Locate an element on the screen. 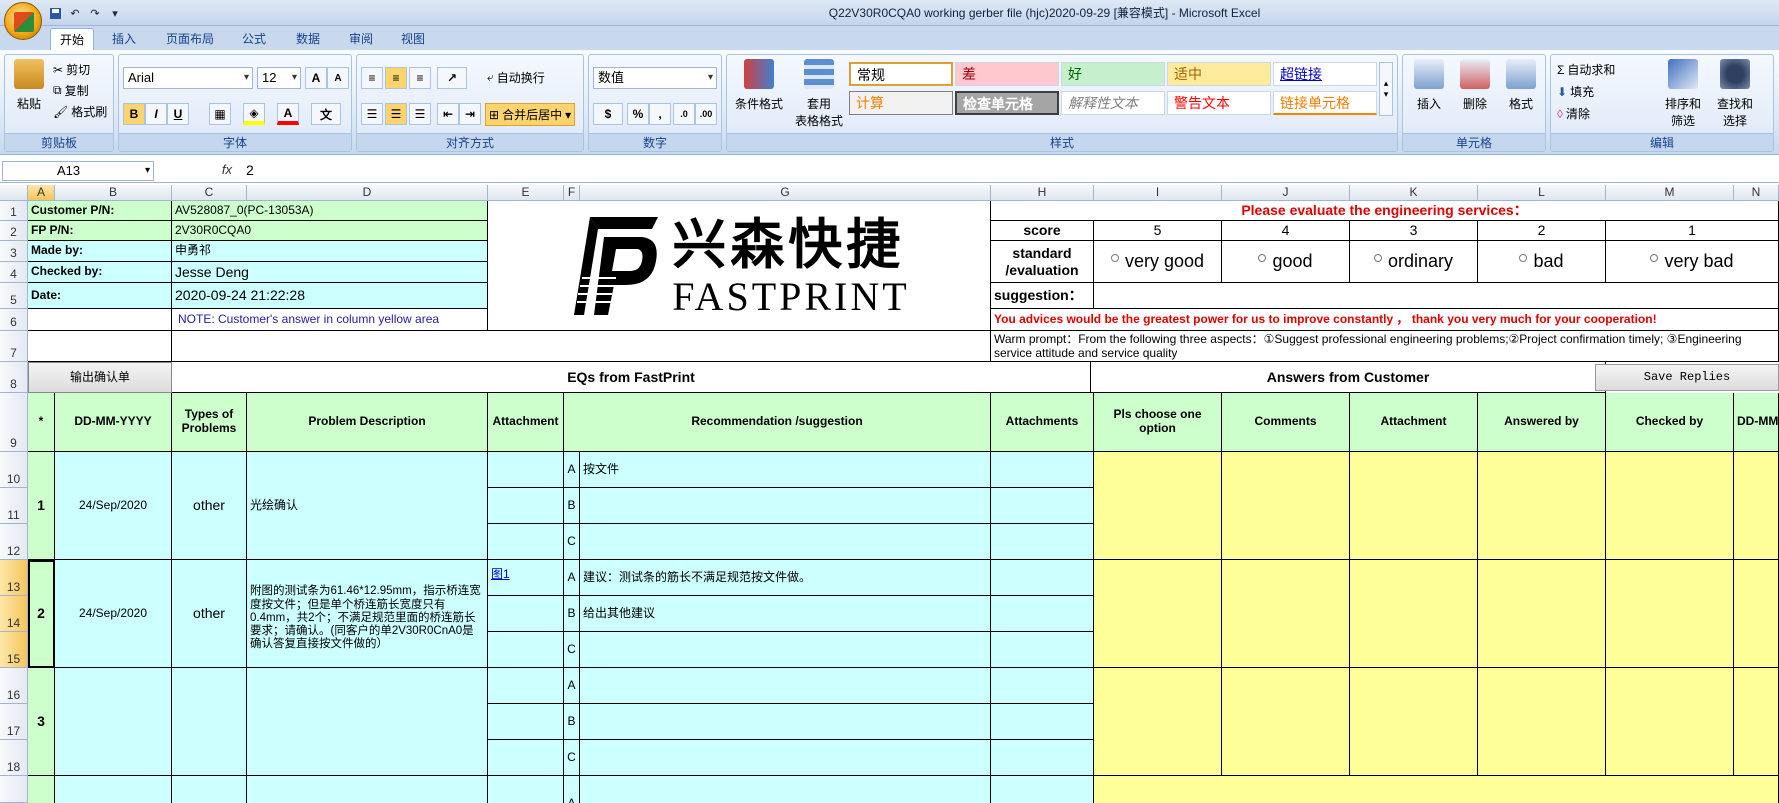 The height and width of the screenshot is (803, 1779). style-bad: 差 is located at coordinates (1007, 74).